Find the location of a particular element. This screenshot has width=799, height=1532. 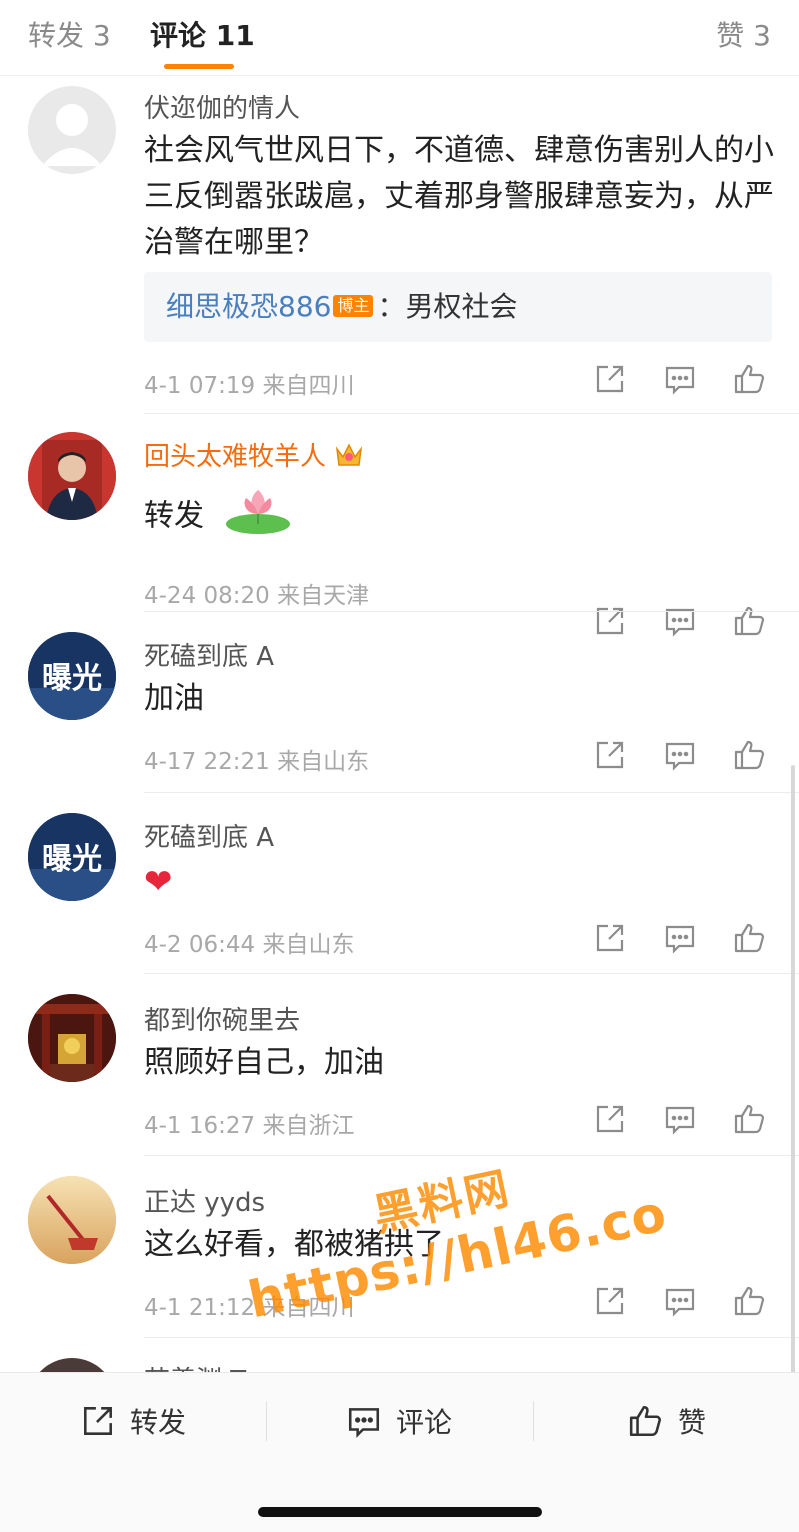

heart-emoji: ❤ is located at coordinates (158, 882).